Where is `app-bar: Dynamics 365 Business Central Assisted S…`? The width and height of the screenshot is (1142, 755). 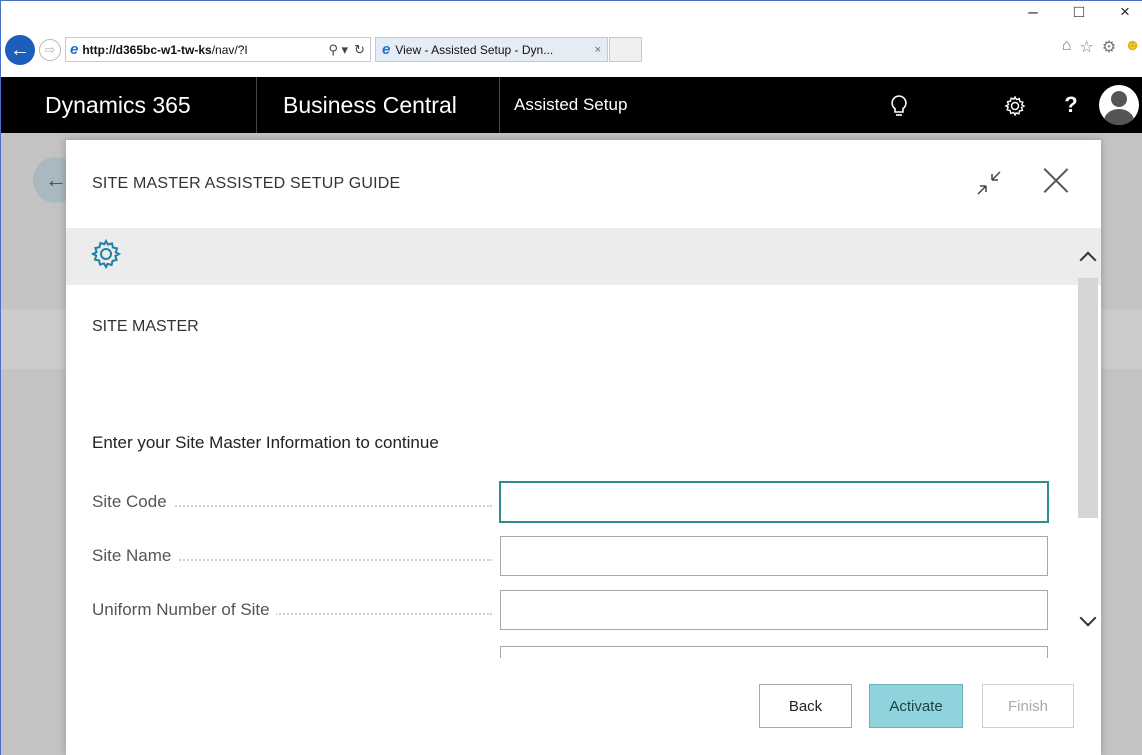 app-bar: Dynamics 365 Business Central Assisted S… is located at coordinates (571, 105).